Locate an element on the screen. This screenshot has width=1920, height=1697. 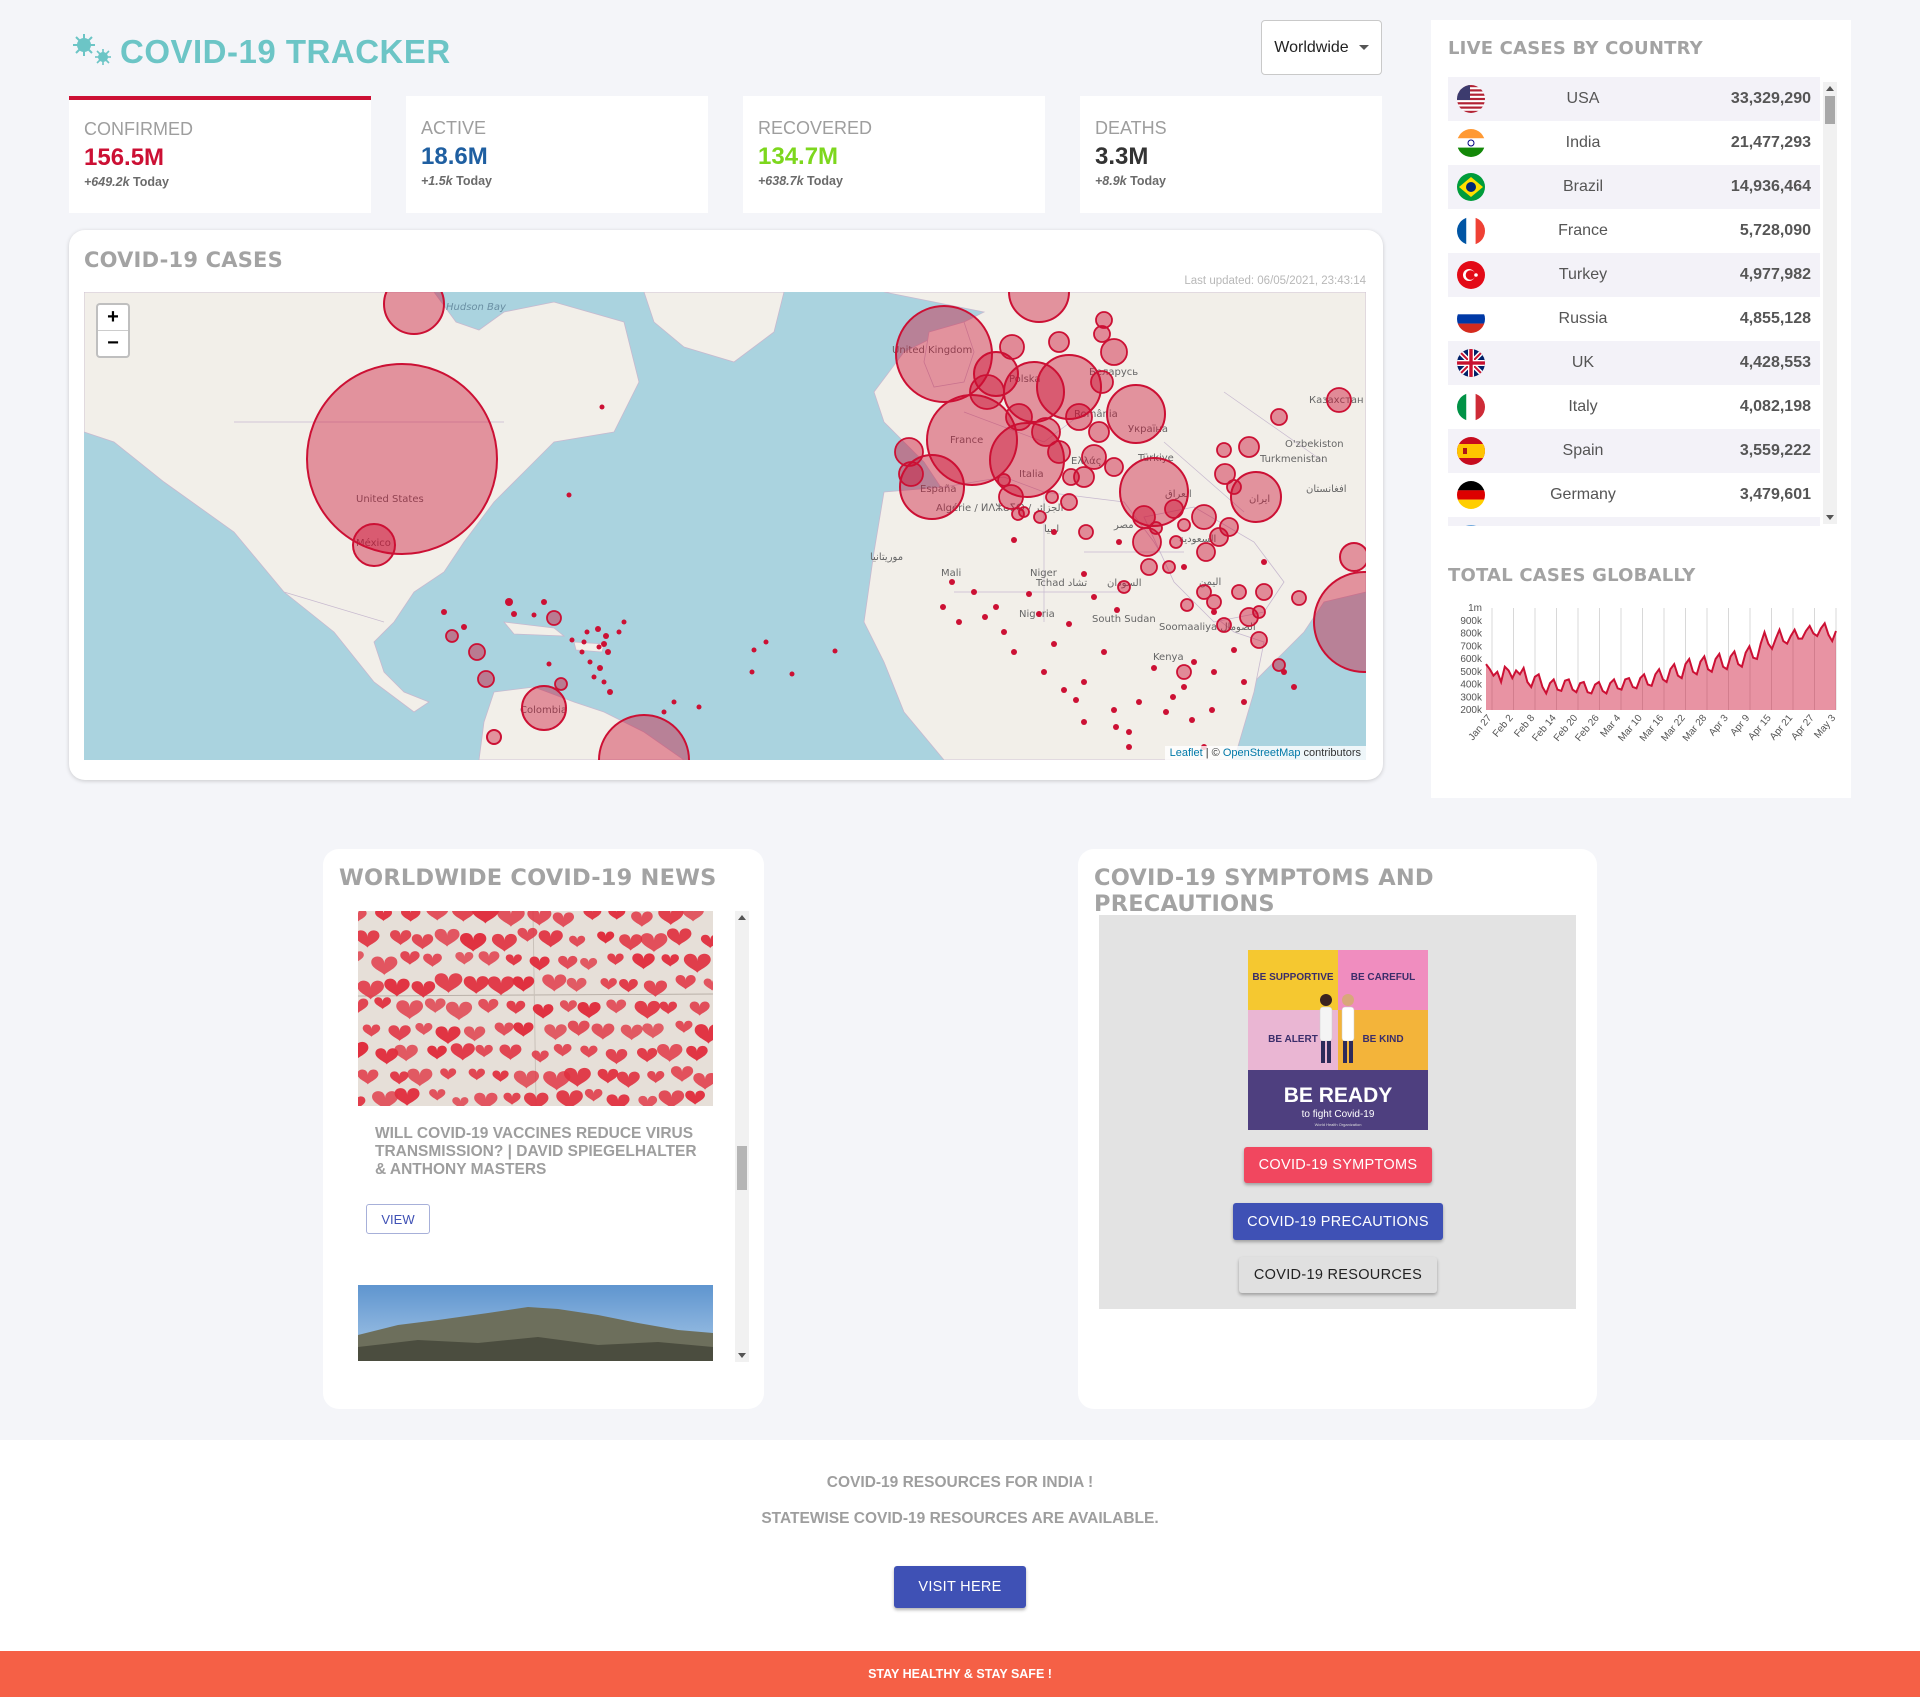
it-flag-icon is located at coordinates (1471, 407).